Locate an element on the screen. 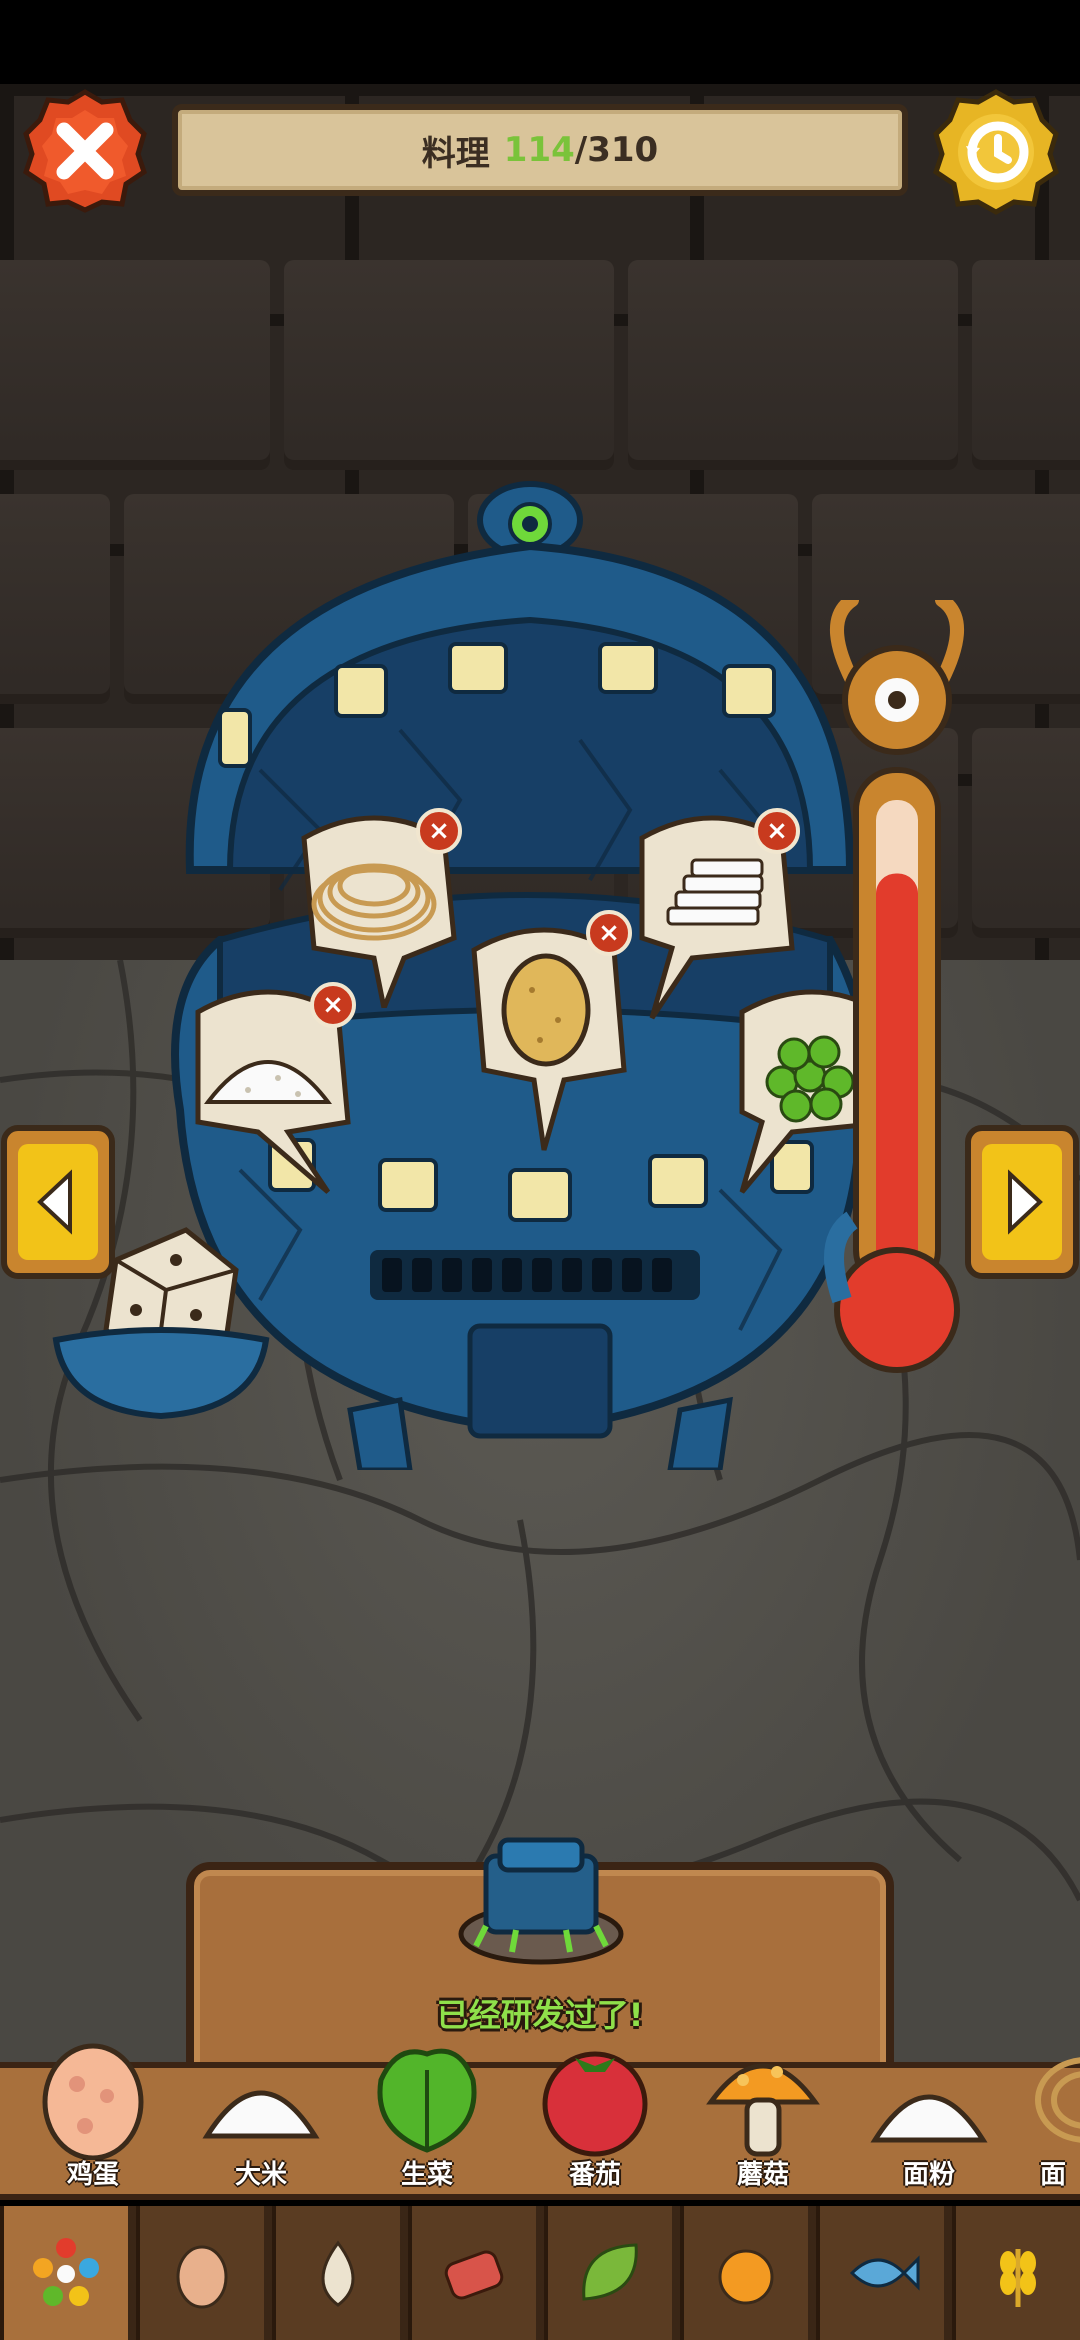 The image size is (1080, 2340). noodles-icon is located at coordinates (1057, 2100).